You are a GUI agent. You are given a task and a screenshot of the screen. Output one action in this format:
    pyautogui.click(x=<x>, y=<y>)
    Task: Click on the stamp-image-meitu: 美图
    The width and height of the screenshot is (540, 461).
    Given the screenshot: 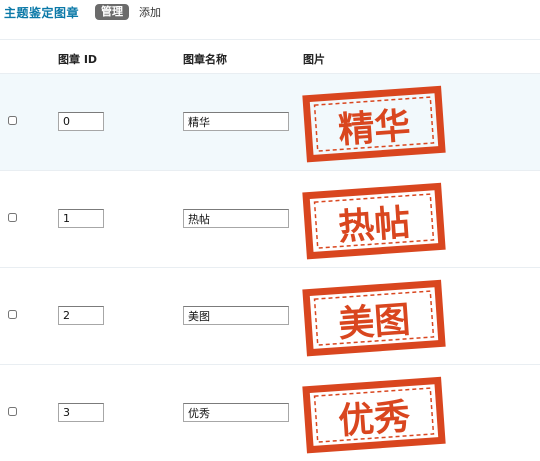 What is the action you would take?
    pyautogui.click(x=375, y=318)
    